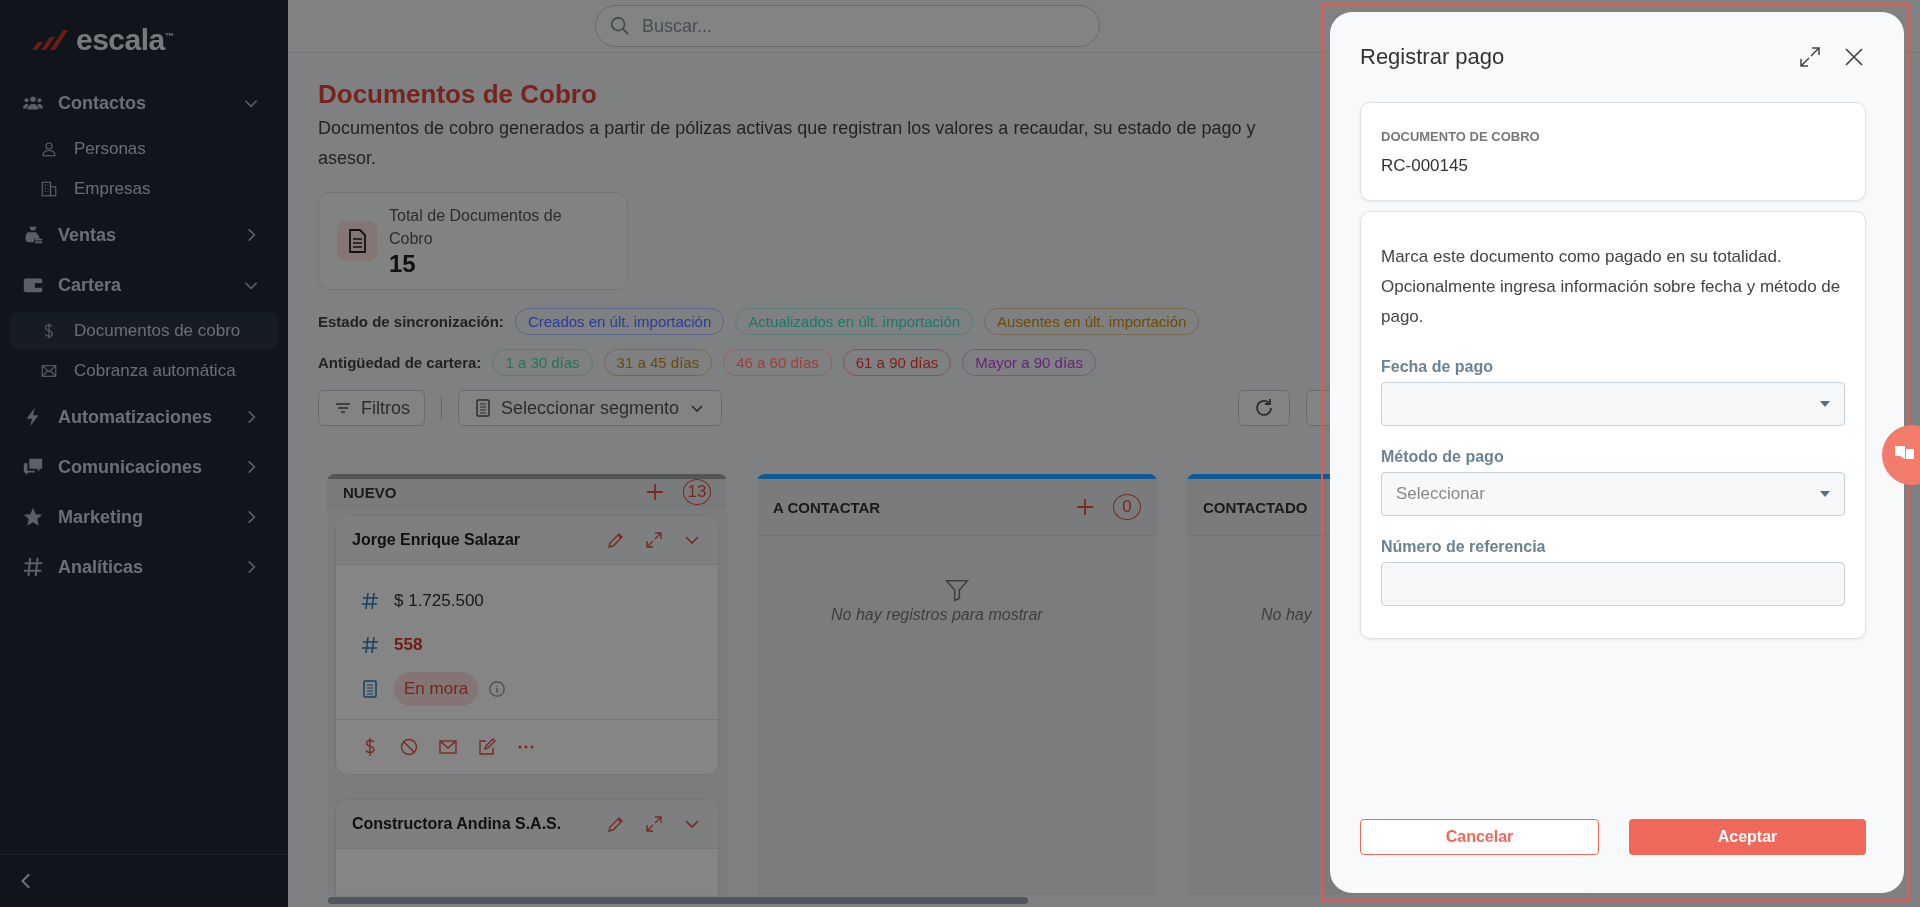 This screenshot has width=1920, height=907. I want to click on page-title: Documentos de Cobro, so click(458, 94).